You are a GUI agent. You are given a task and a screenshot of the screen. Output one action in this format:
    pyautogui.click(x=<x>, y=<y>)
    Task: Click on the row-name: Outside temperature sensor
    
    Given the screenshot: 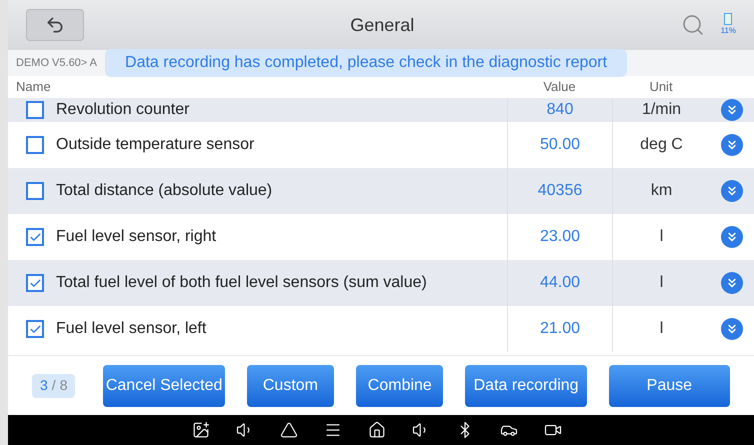 What is the action you would take?
    pyautogui.click(x=155, y=145)
    